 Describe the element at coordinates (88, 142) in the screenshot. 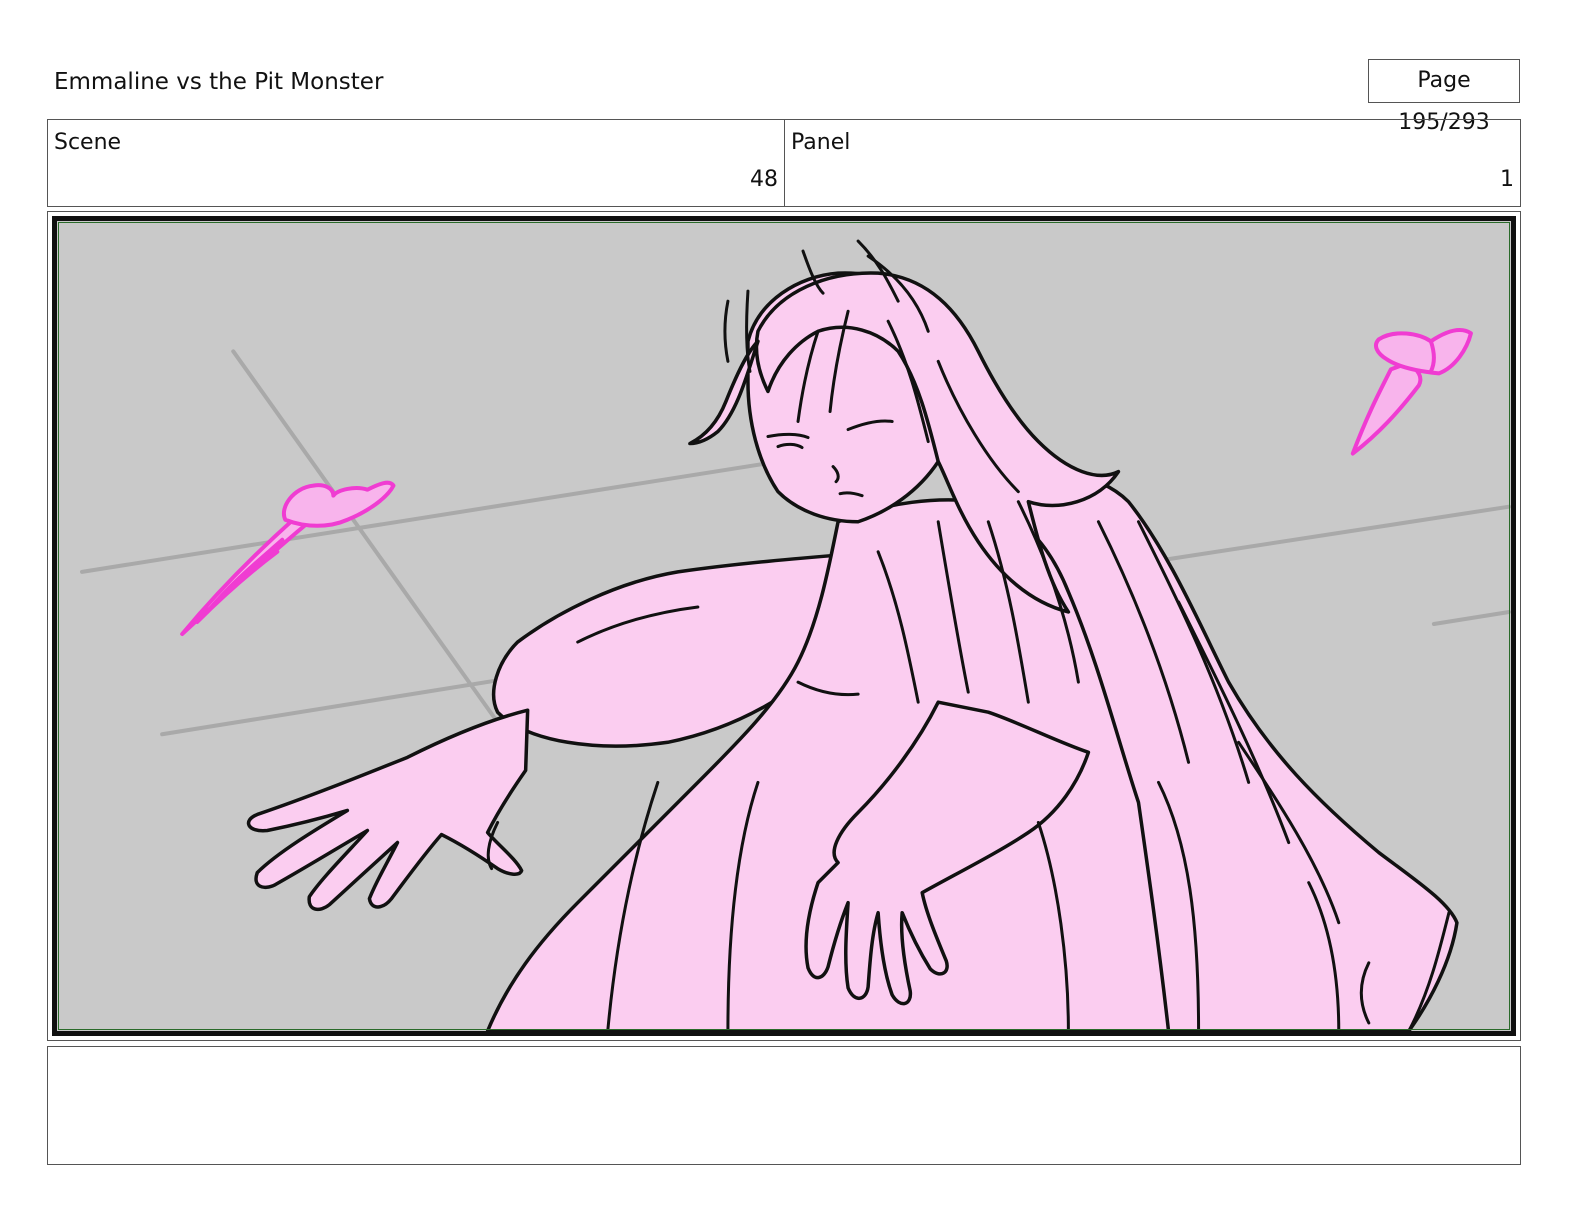

I see `scene-label: Scene` at that location.